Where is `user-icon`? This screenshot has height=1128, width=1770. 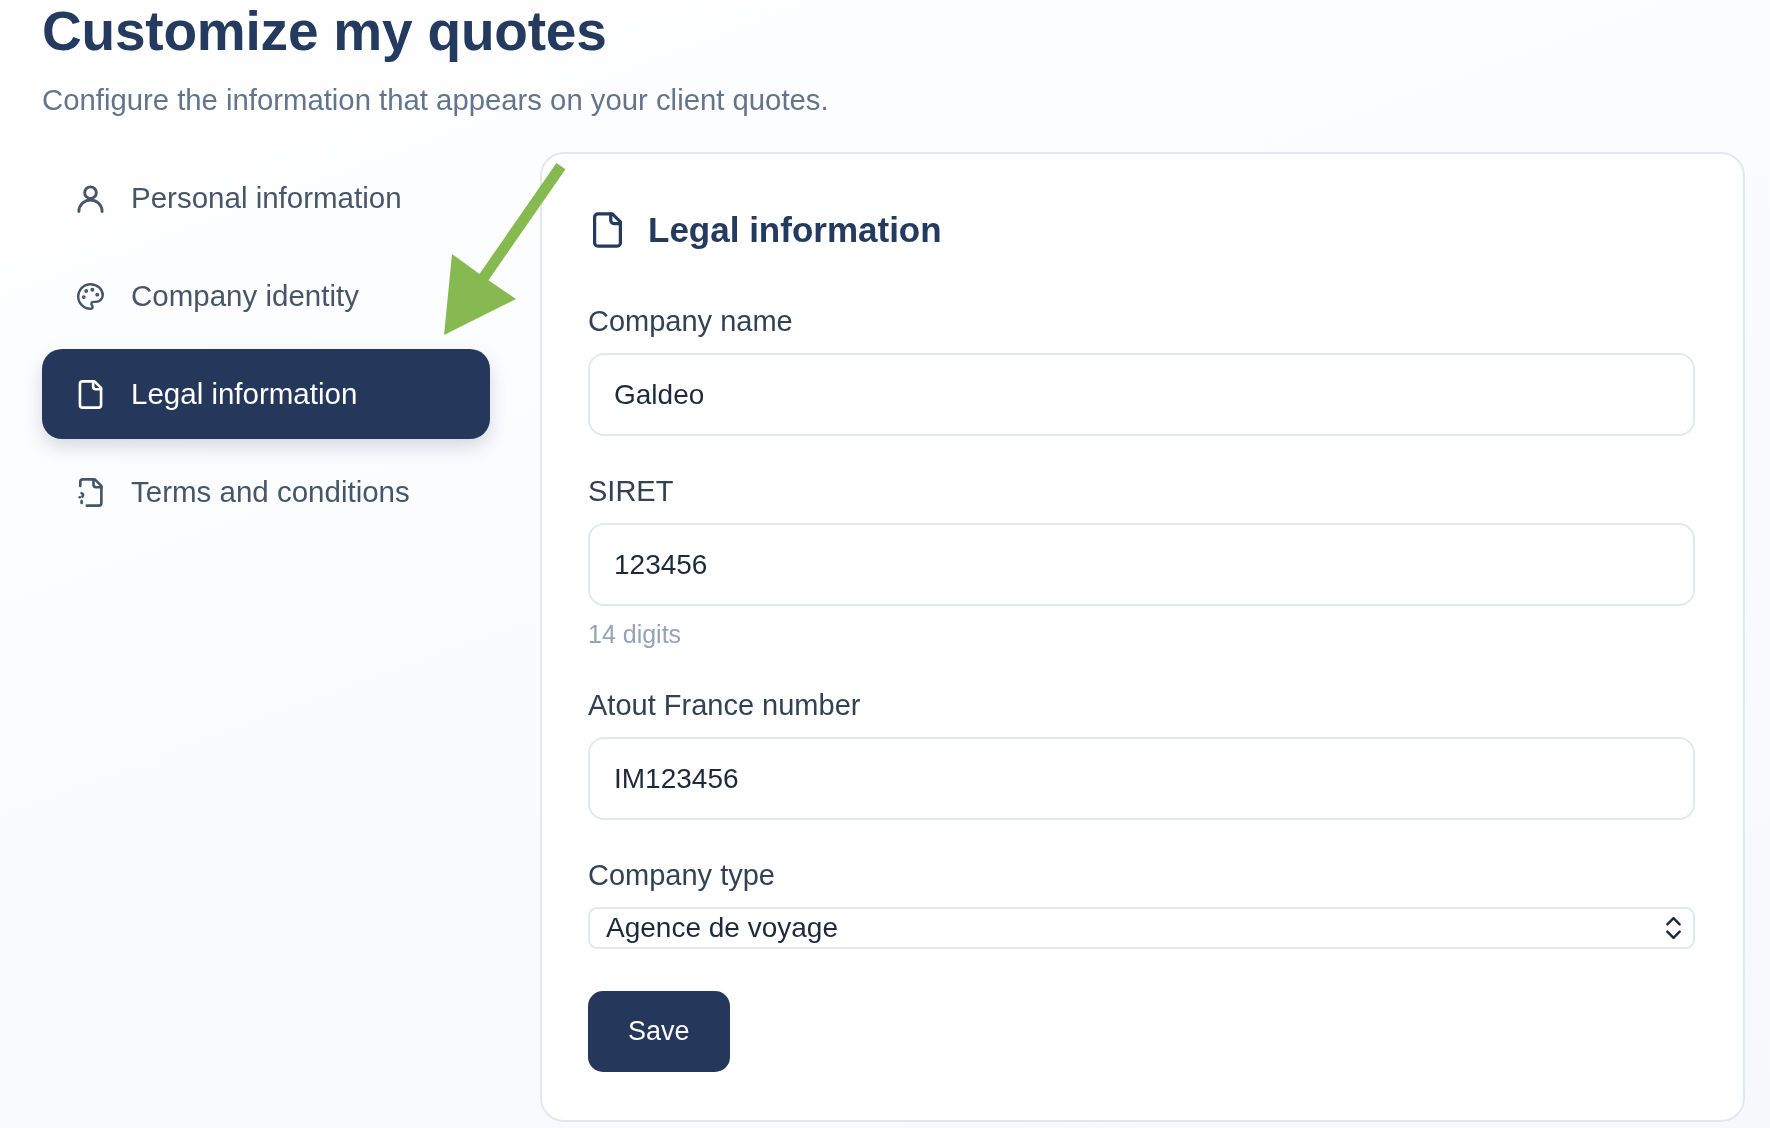
user-icon is located at coordinates (90, 198).